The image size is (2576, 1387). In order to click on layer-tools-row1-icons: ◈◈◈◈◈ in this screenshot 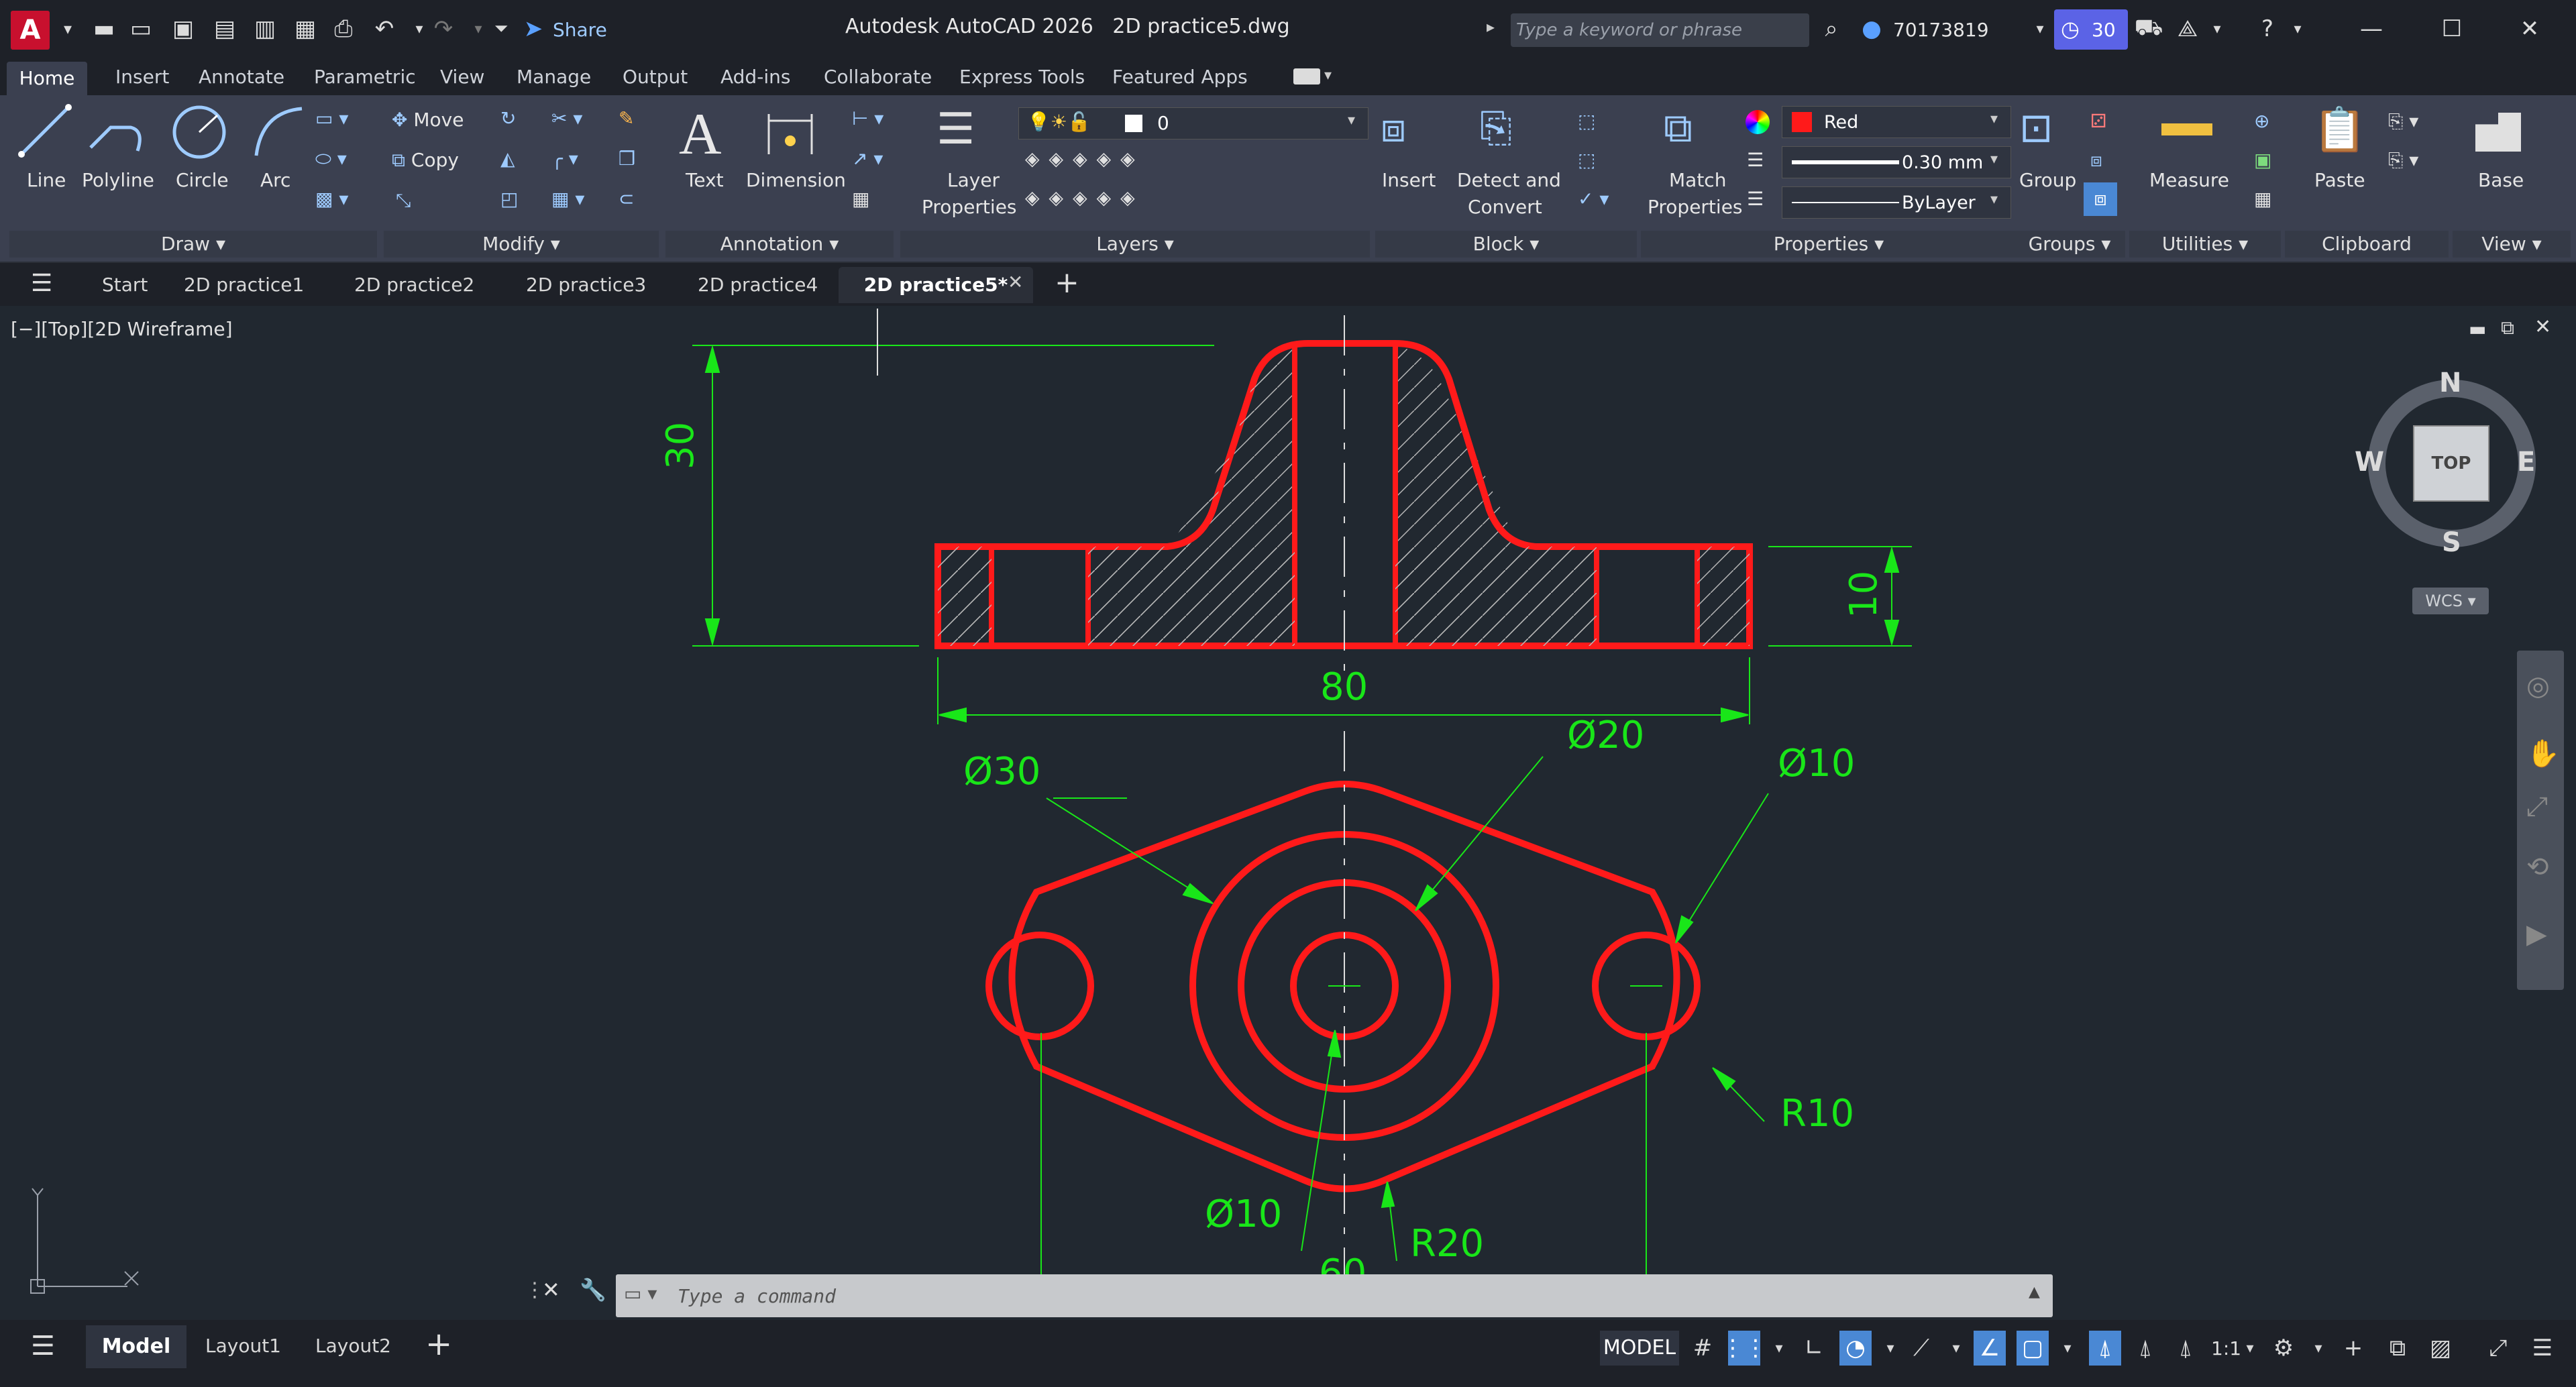, I will do `click(1084, 159)`.